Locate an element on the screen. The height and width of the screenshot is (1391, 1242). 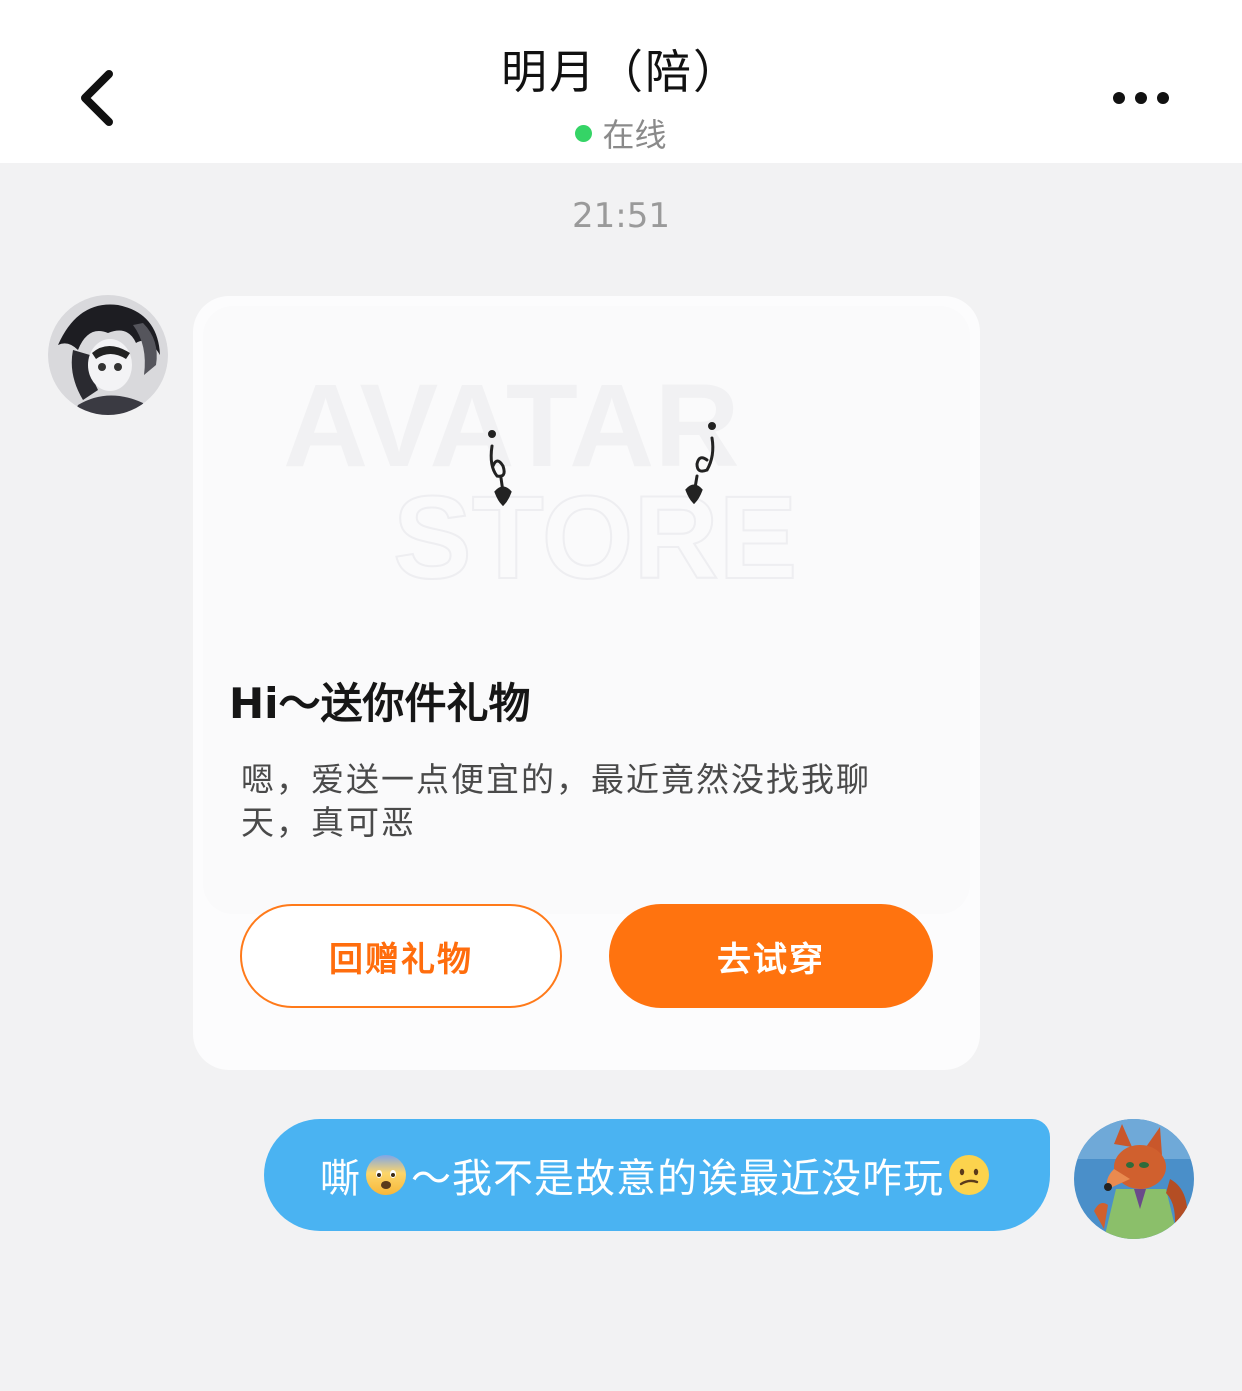
gift-card-message: 嗯，爱送一点便宜的，最近竟然没找我聊天，真可恶 is located at coordinates (556, 801).